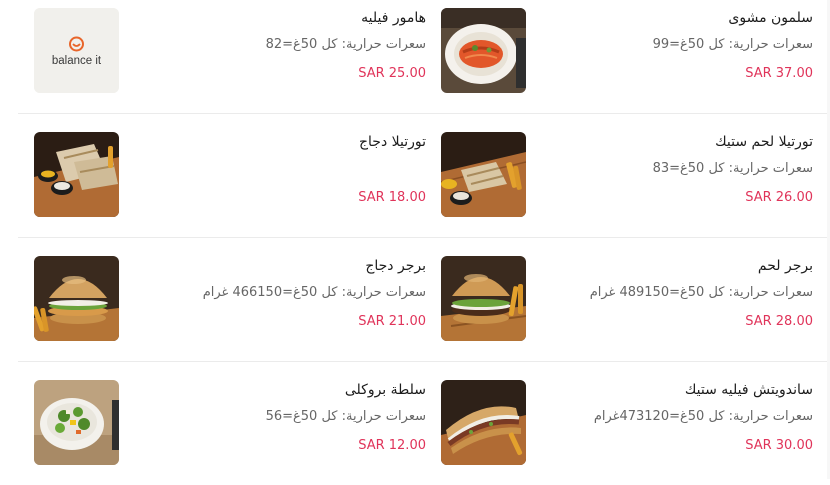 The height and width of the screenshot is (485, 830). I want to click on item-name: تورتيلا لحم ستيك, so click(764, 142).